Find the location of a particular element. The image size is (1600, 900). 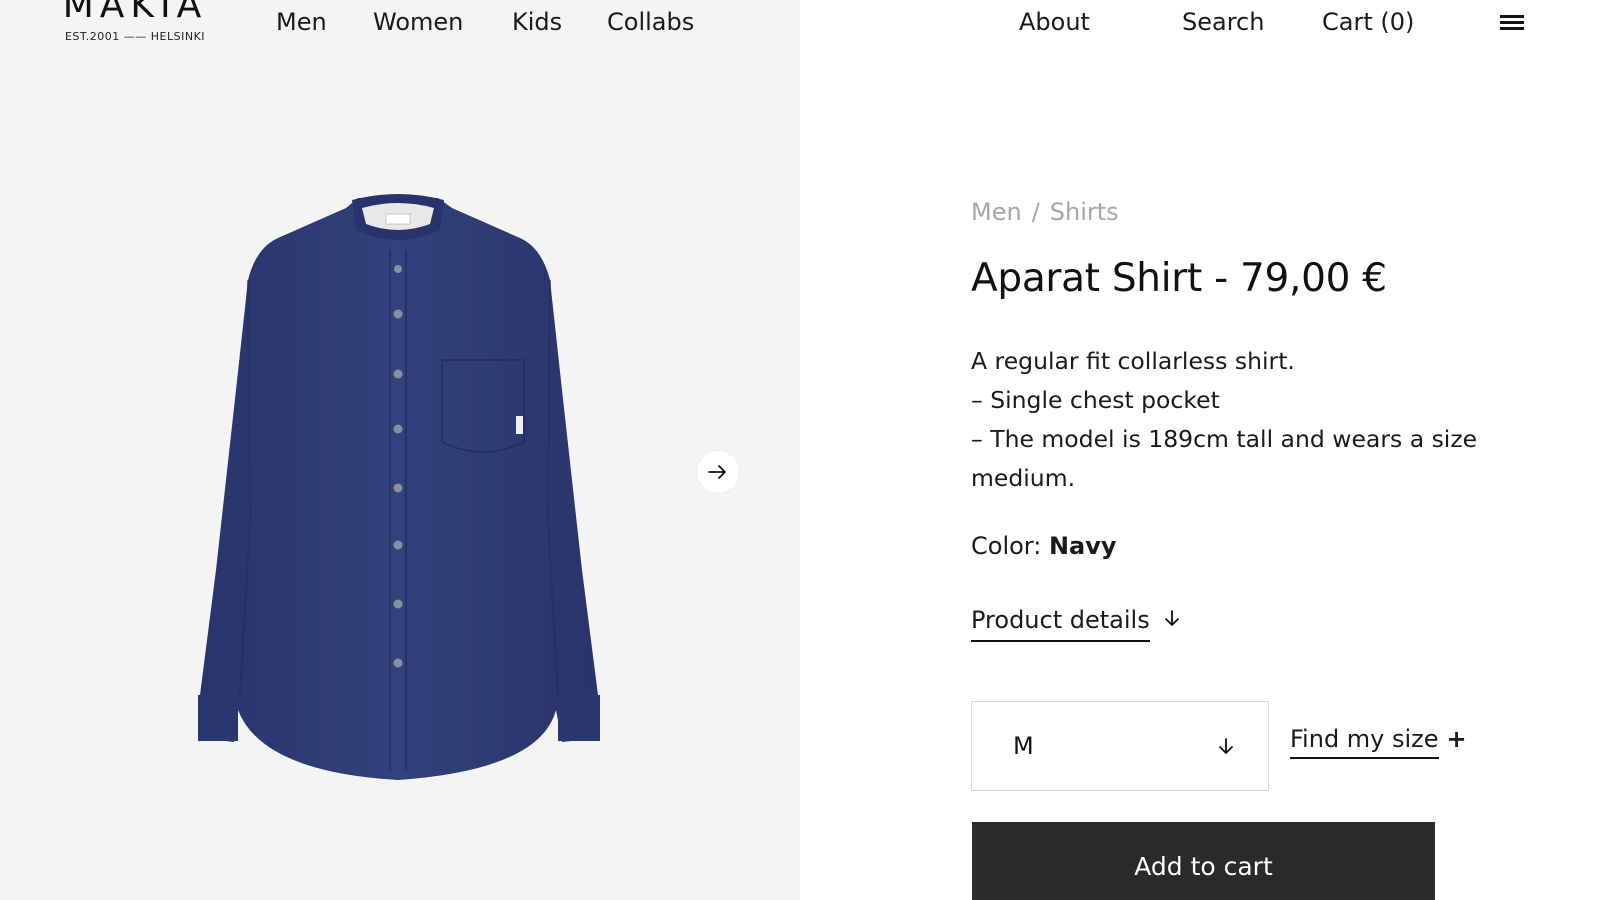

hamburger-icon is located at coordinates (1512, 24).